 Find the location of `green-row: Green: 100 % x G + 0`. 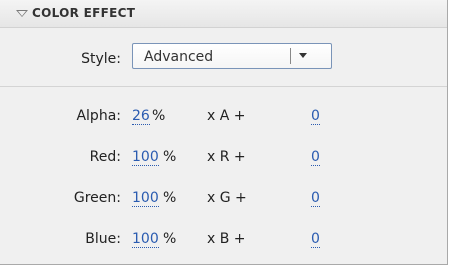

green-row: Green: 100 % x G + 0 is located at coordinates (223, 200).